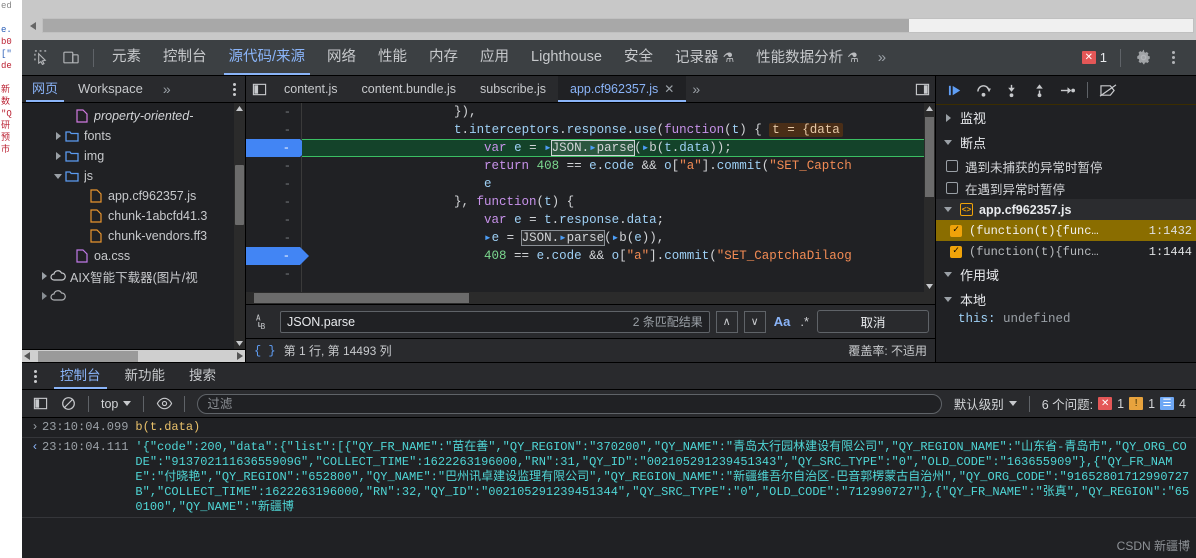 The image size is (1196, 558). Describe the element at coordinates (1066, 166) in the screenshot. I see `pause-uncaught-exceptions-row: 遇到未捕获的异常时暂停` at that location.